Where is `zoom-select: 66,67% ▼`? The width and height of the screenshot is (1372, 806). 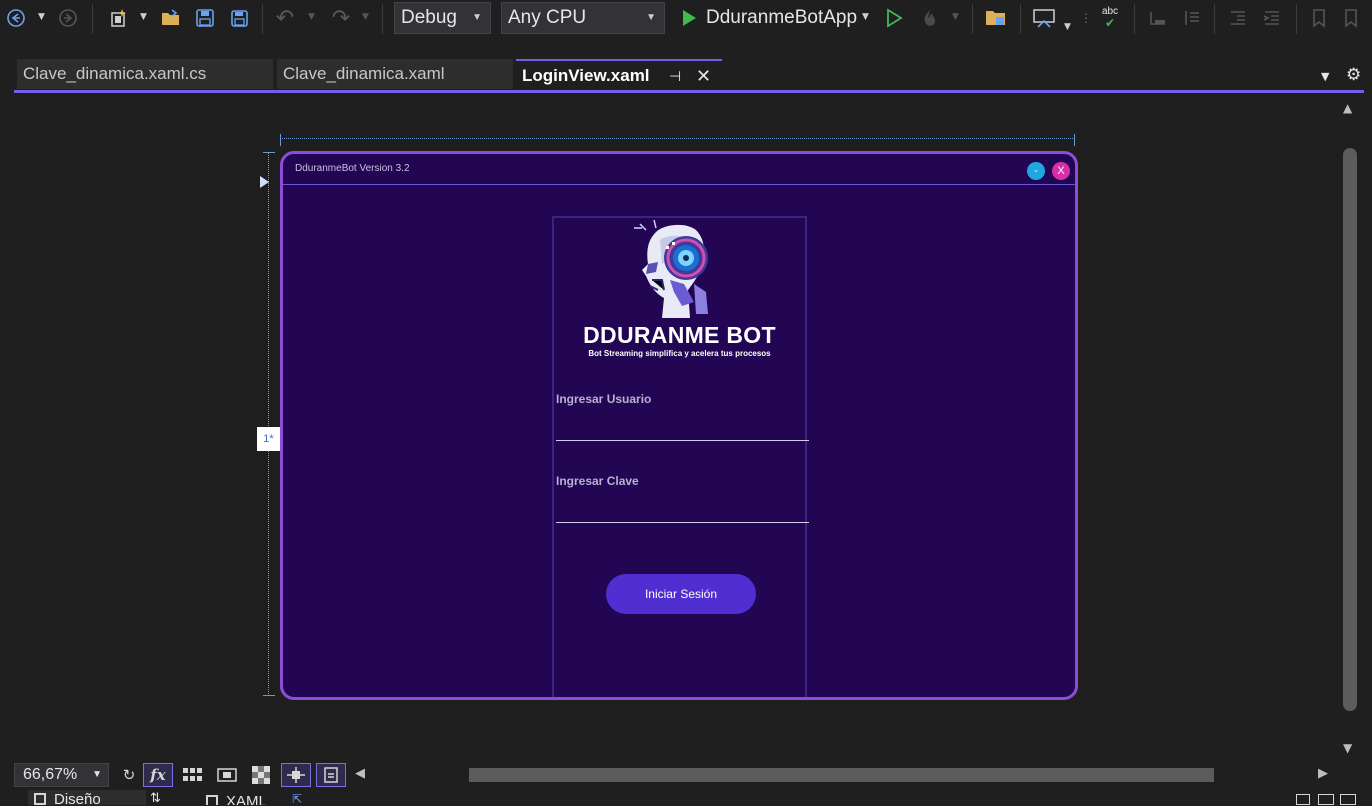 zoom-select: 66,67% ▼ is located at coordinates (61, 775).